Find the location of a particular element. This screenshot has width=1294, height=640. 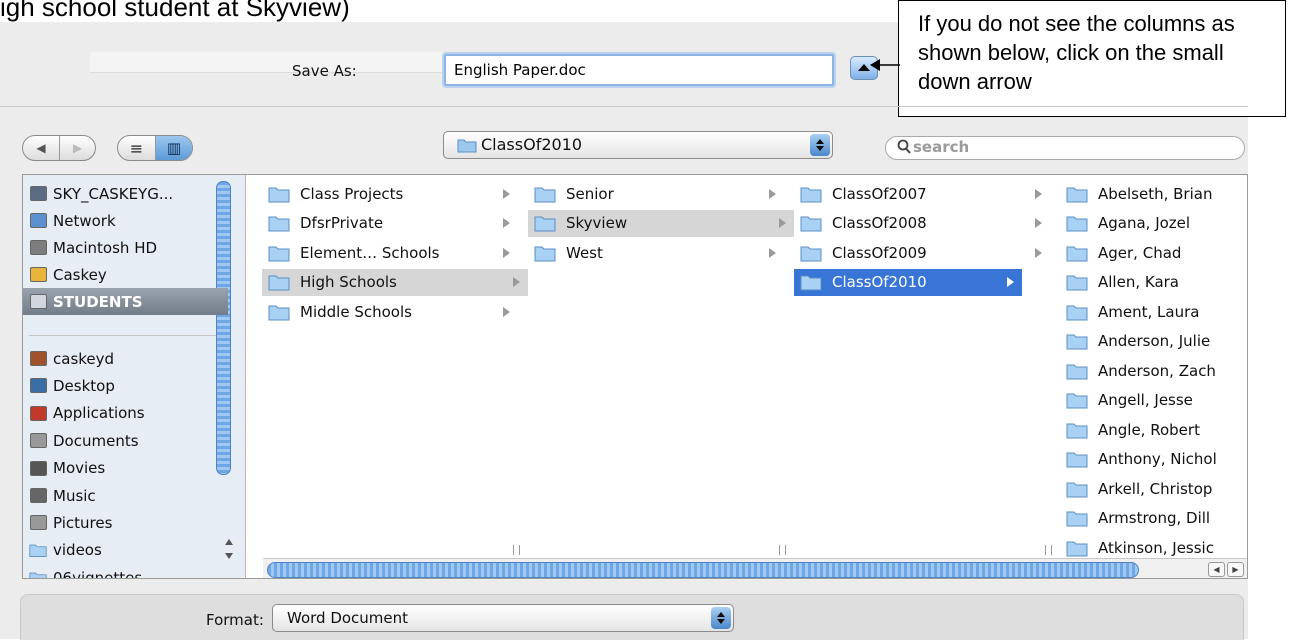

sidebar-item-label: 06vignettes is located at coordinates (98, 573).